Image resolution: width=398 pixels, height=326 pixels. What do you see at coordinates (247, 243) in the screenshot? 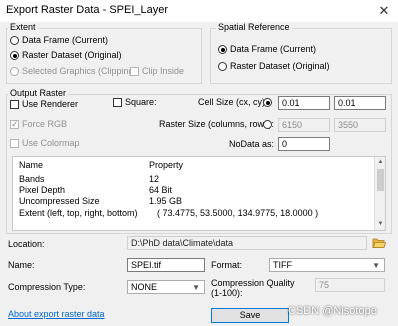
I see `location-field: D:\PhD data\Climate\data` at bounding box center [247, 243].